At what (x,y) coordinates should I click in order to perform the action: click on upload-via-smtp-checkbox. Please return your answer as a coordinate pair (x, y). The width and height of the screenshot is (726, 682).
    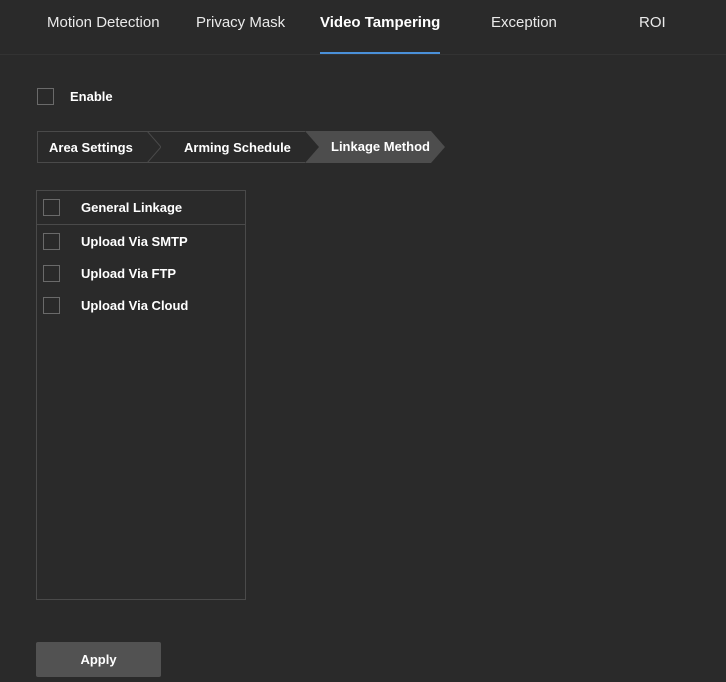
    Looking at the image, I should click on (51, 241).